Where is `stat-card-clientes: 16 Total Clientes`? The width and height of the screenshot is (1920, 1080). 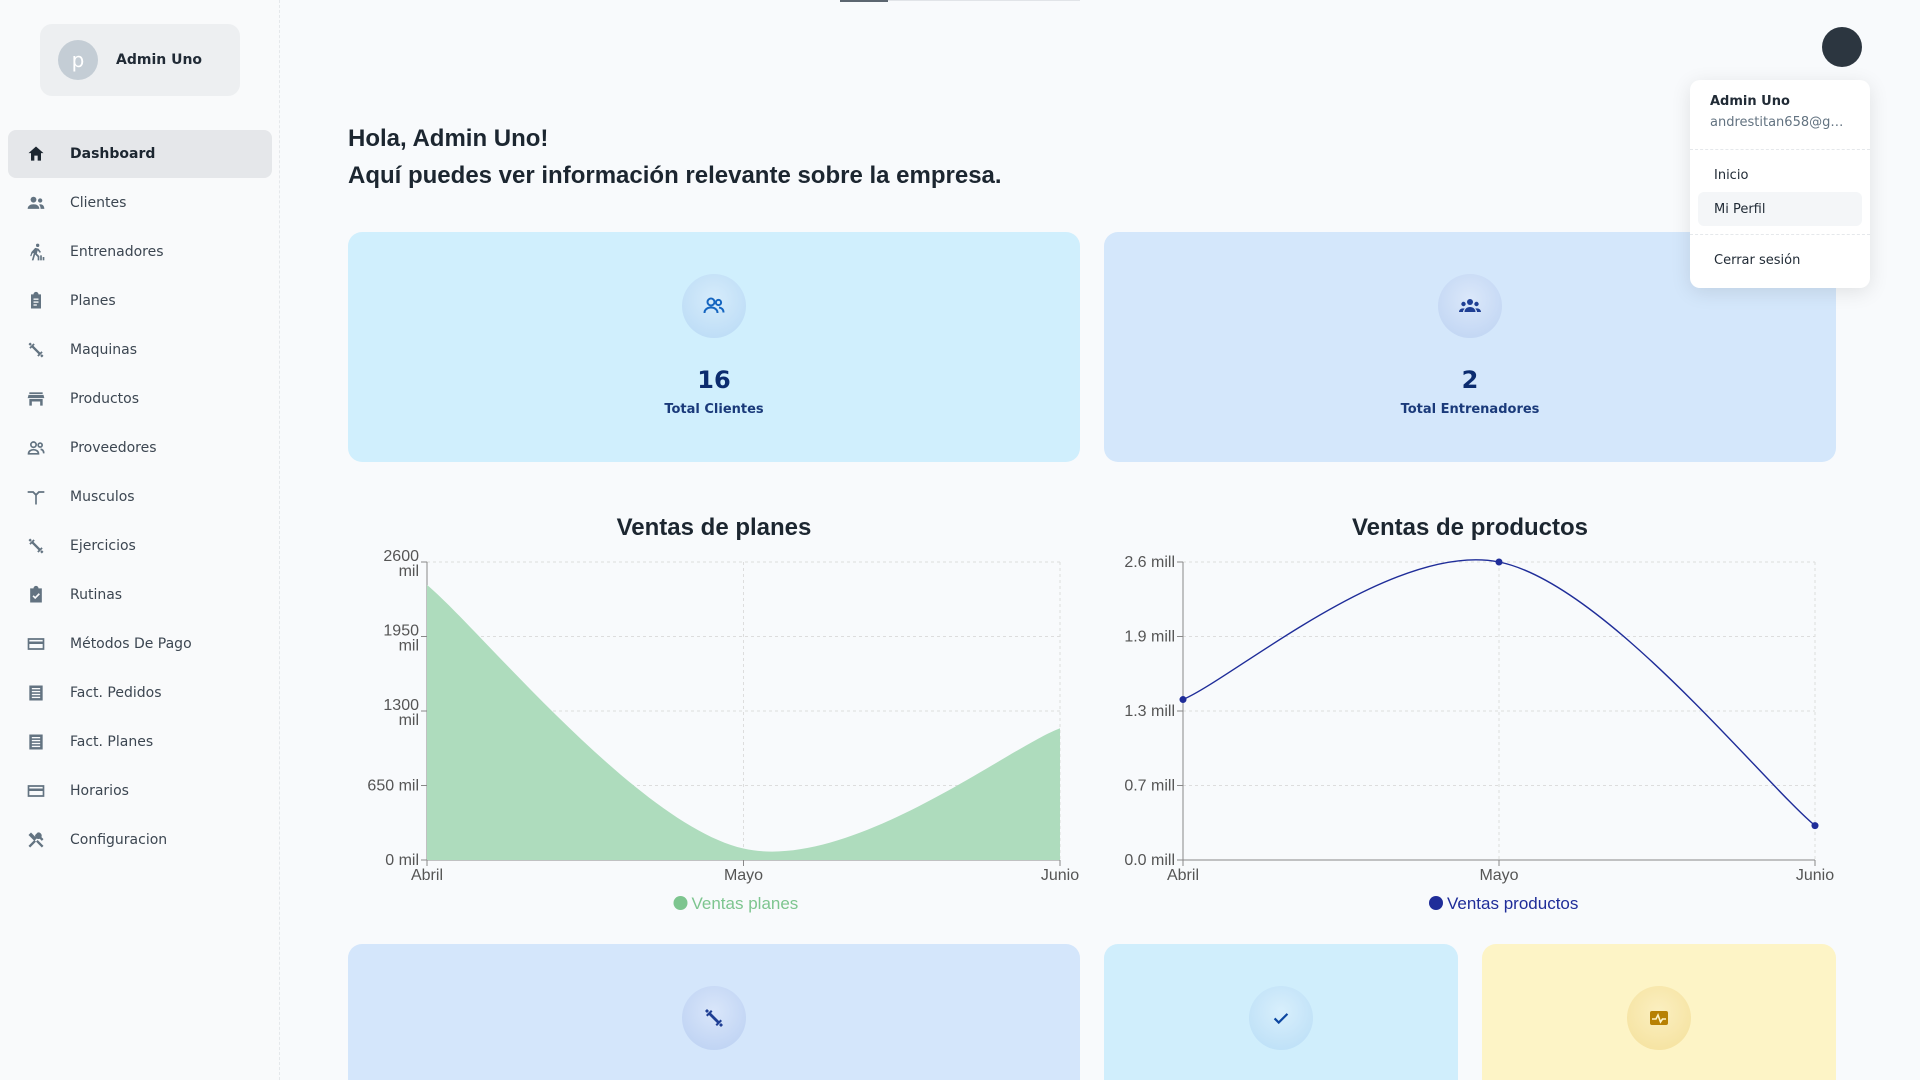
stat-card-clientes: 16 Total Clientes is located at coordinates (714, 347).